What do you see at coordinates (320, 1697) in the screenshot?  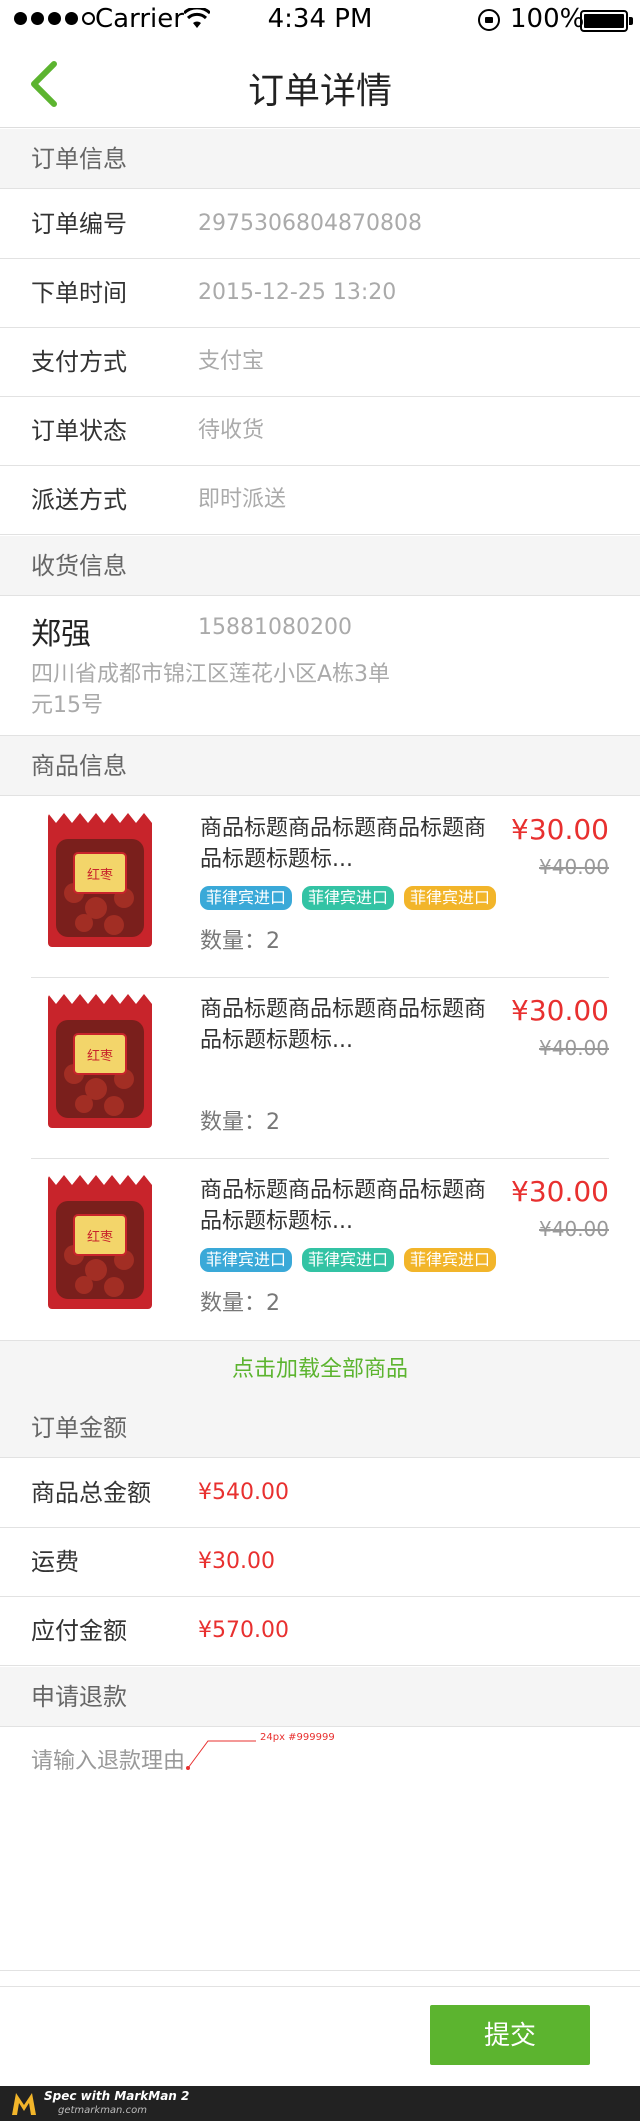 I see `section-header-refund: 申请退款` at bounding box center [320, 1697].